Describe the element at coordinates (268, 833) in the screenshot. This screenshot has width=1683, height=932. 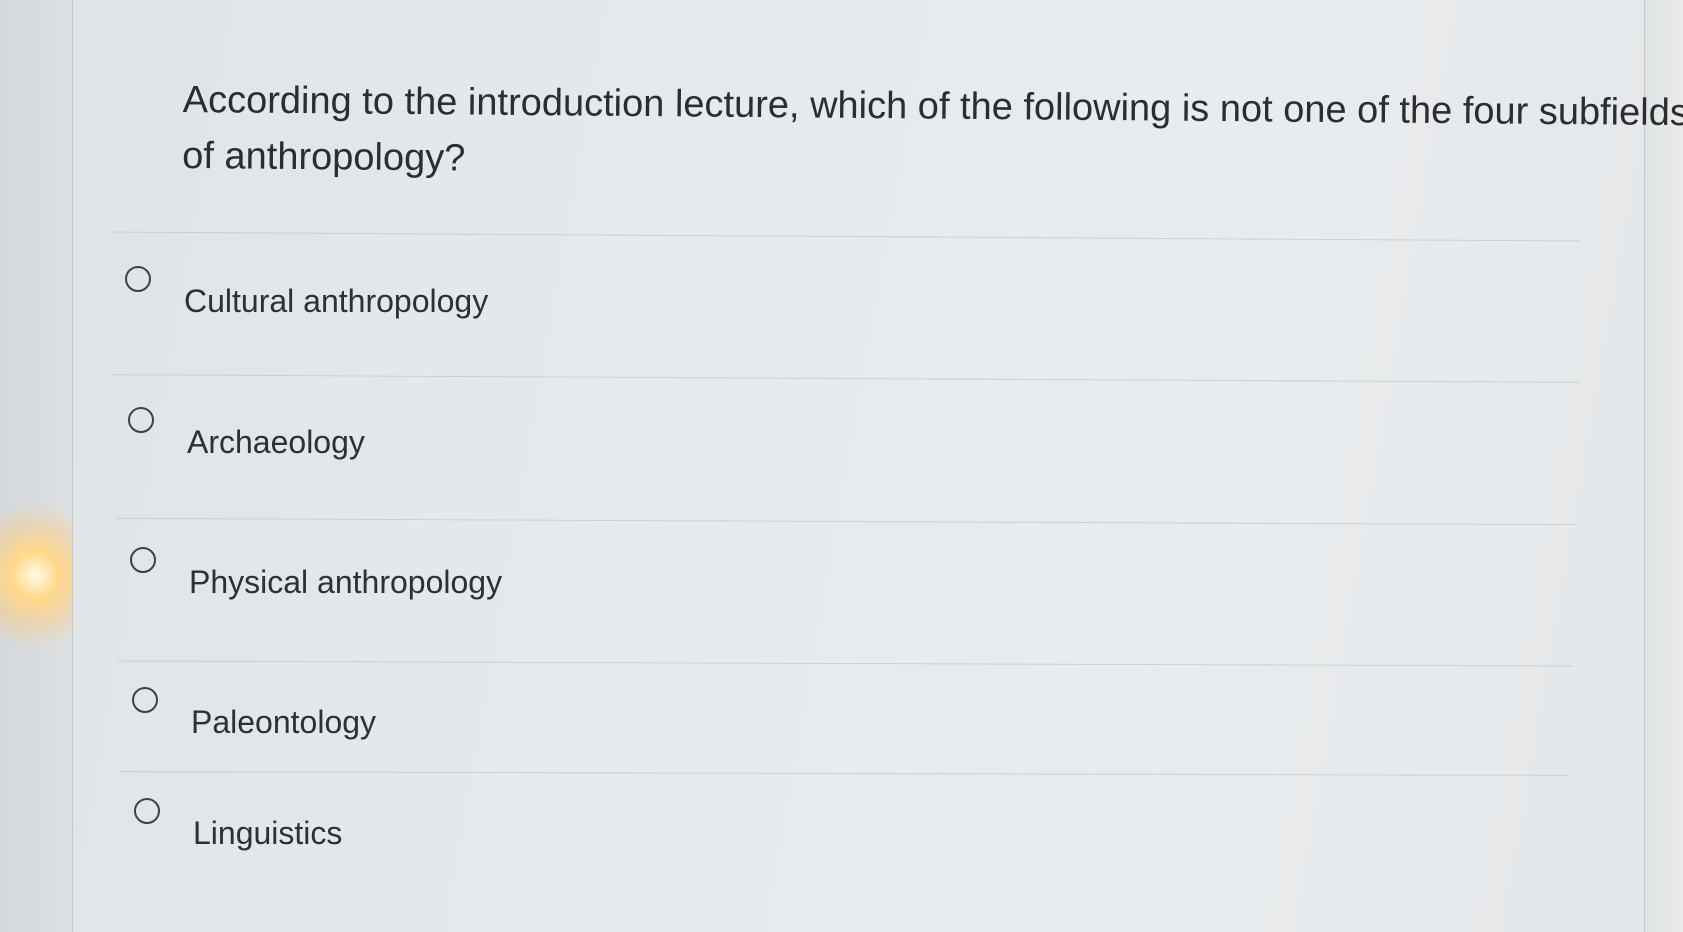
I see `option-label: Linguistics` at that location.